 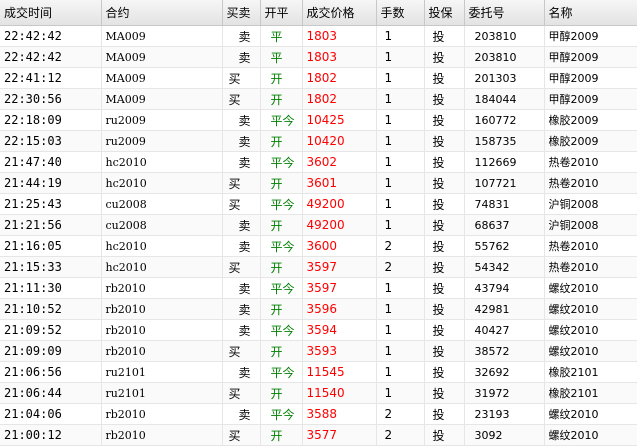 I want to click on column-header-hedge: 投保, so click(x=444, y=13).